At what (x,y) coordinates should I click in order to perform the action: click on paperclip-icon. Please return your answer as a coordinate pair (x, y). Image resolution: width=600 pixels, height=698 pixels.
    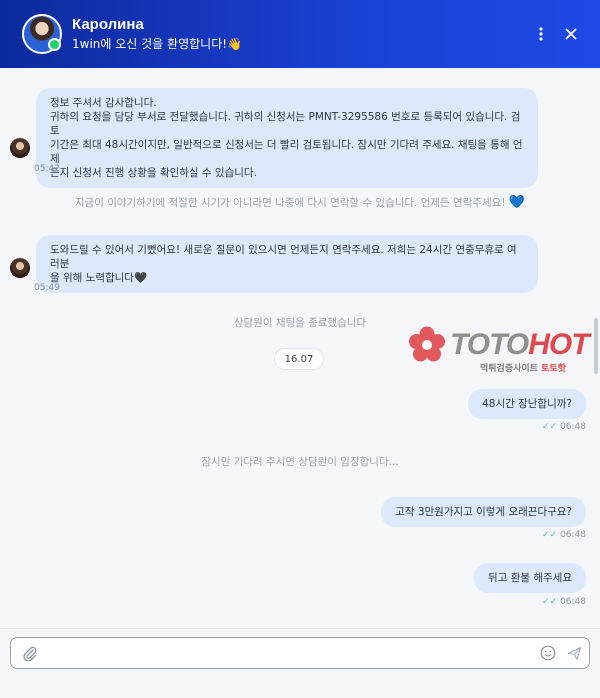
    Looking at the image, I should click on (30, 653).